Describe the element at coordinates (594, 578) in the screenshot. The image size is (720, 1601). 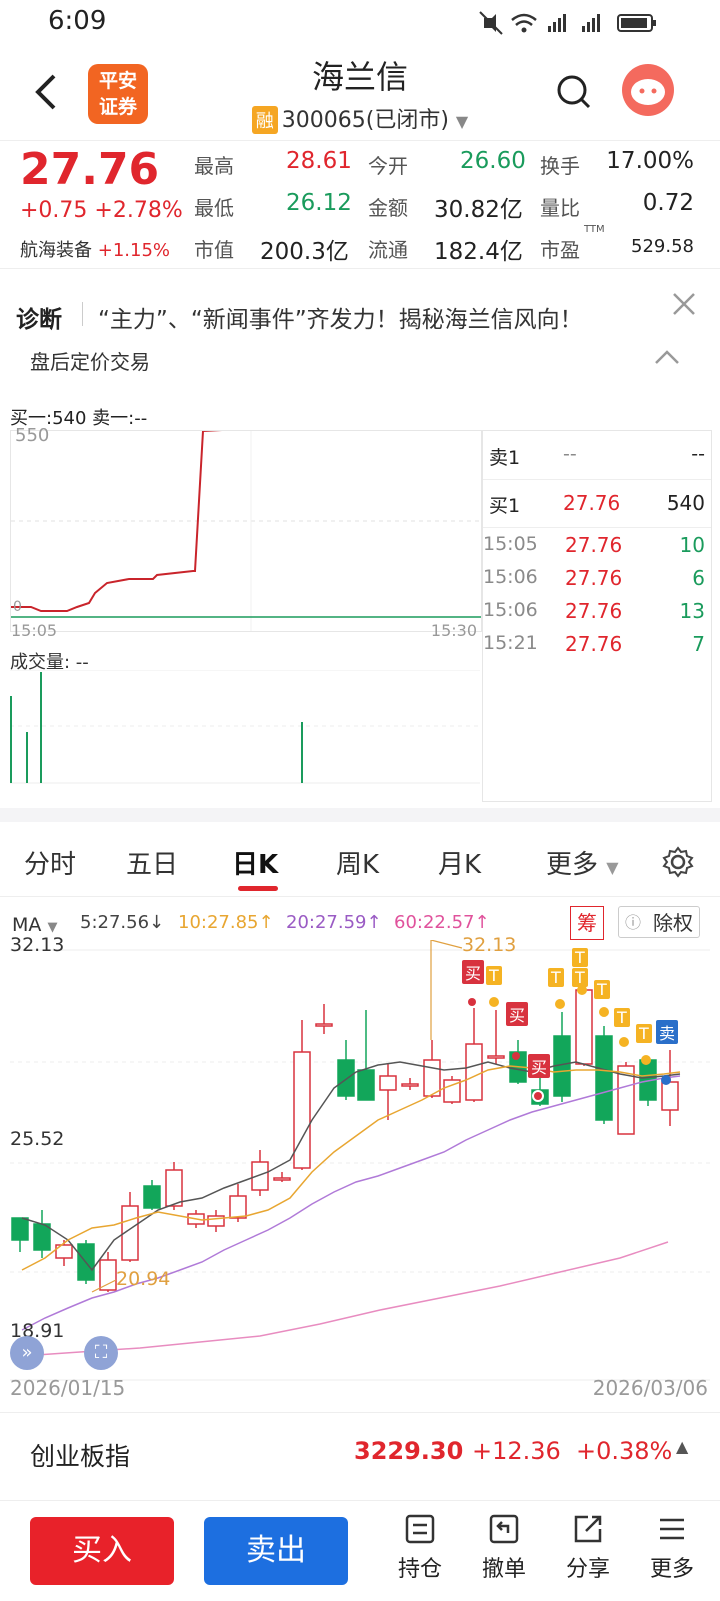
I see `trade-row: 15:06 27.76 6` at that location.